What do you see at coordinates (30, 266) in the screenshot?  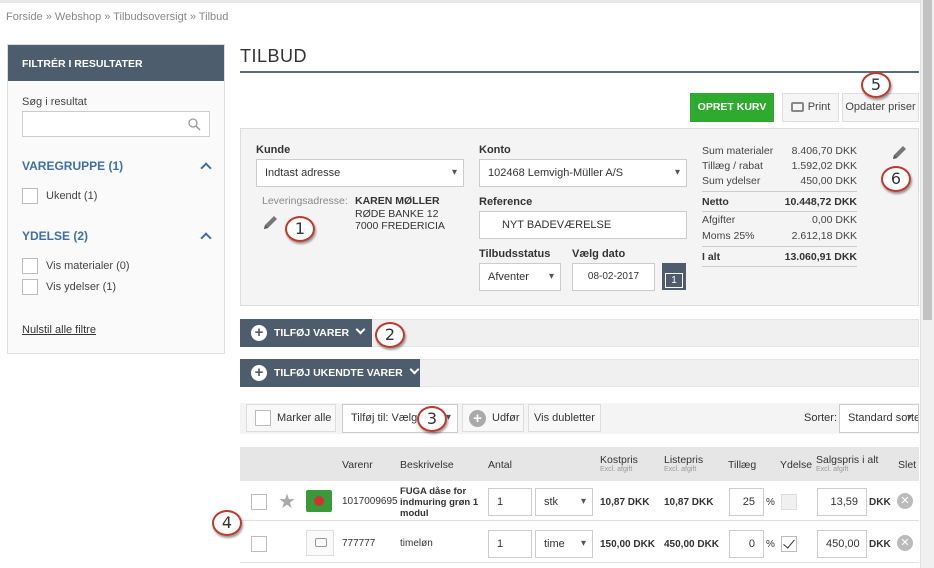 I see `filter-checkbox-materialer` at bounding box center [30, 266].